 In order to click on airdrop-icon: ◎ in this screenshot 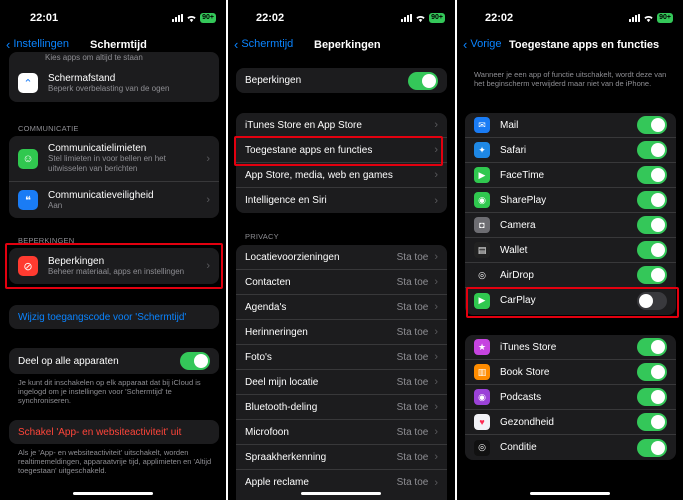, I will do `click(482, 275)`.